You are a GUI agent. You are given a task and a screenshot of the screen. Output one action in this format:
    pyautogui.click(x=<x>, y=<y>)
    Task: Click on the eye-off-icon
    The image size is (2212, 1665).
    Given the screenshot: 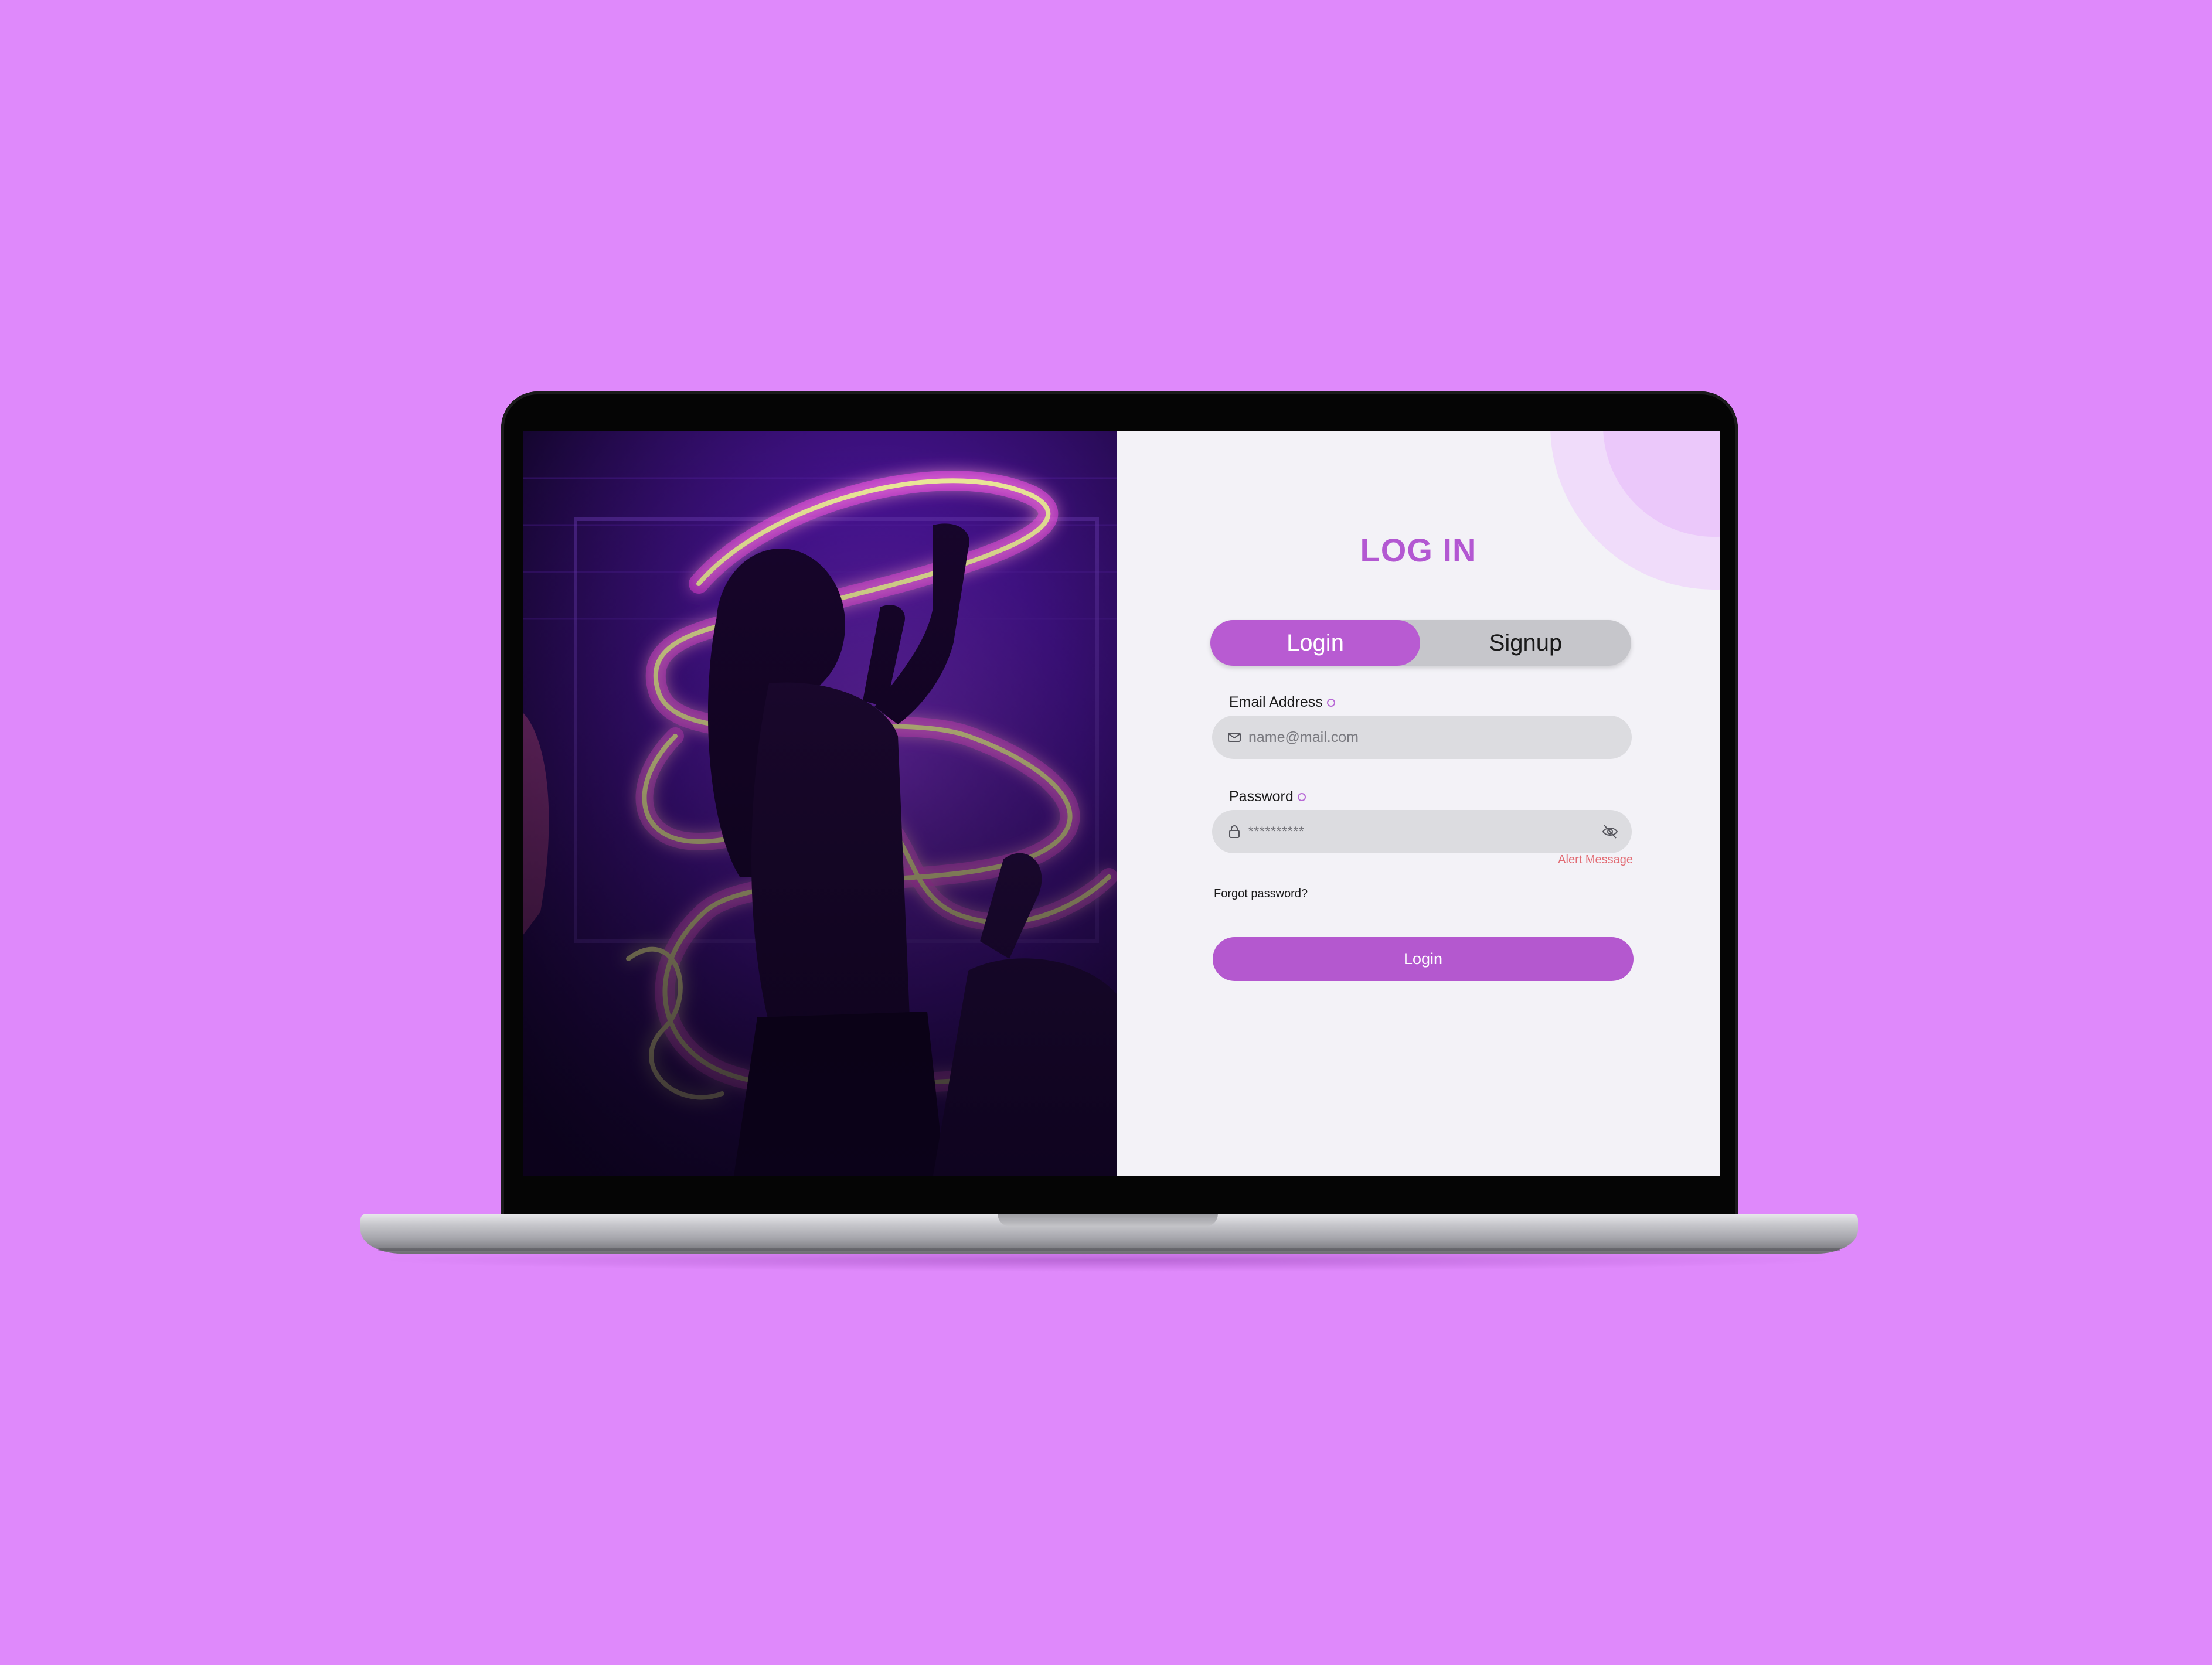 What is the action you would take?
    pyautogui.click(x=1610, y=831)
    